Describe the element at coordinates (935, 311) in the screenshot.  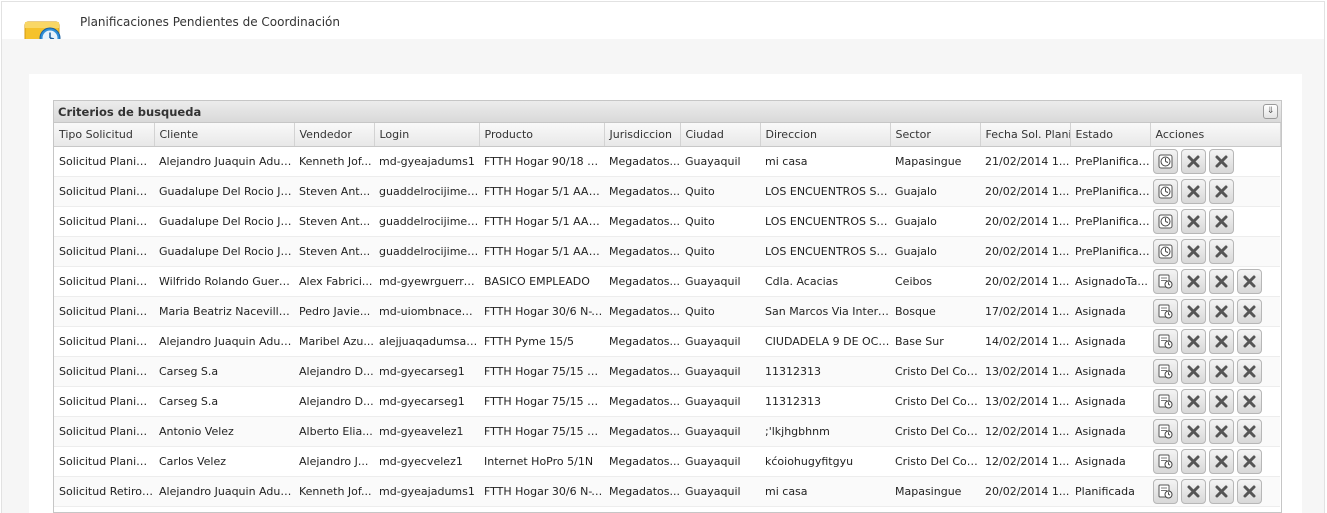
I see `cell-sector: Bosque` at that location.